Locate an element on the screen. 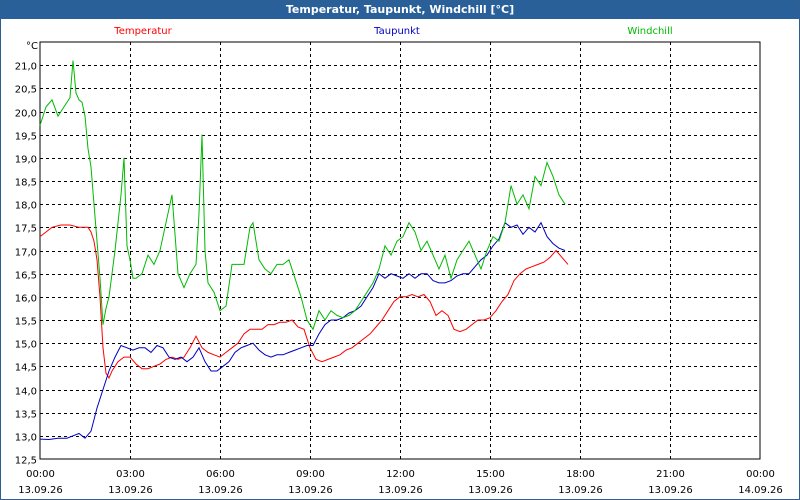  x-tick-time: 09:00 is located at coordinates (310, 474).